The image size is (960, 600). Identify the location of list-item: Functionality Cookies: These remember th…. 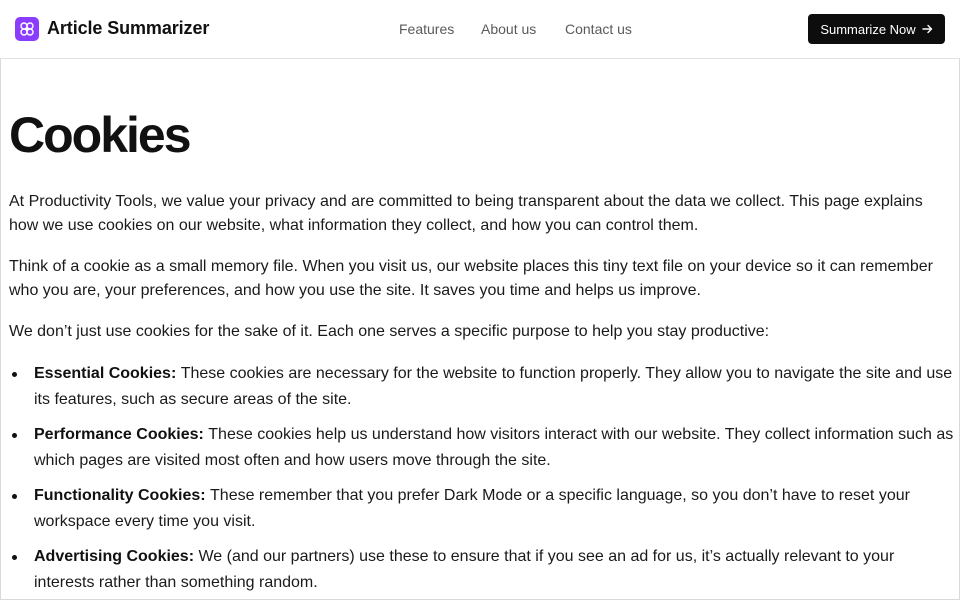
(481, 509).